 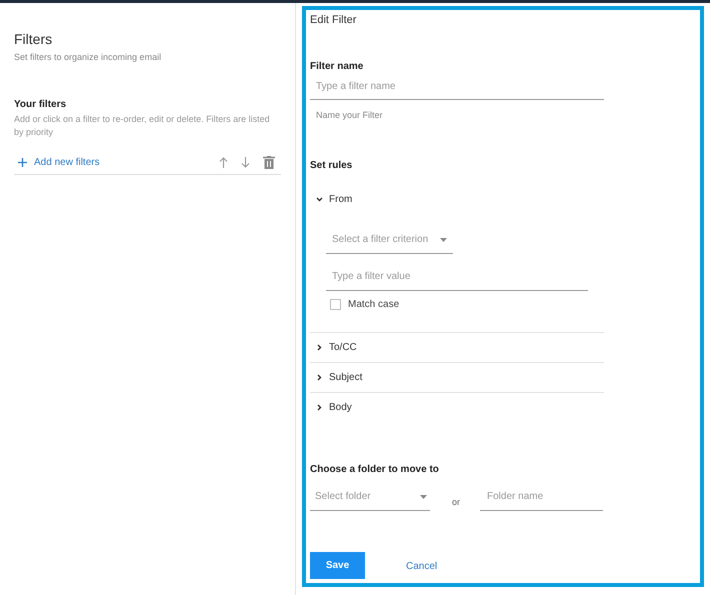 What do you see at coordinates (337, 565) in the screenshot?
I see `save-button: Save` at bounding box center [337, 565].